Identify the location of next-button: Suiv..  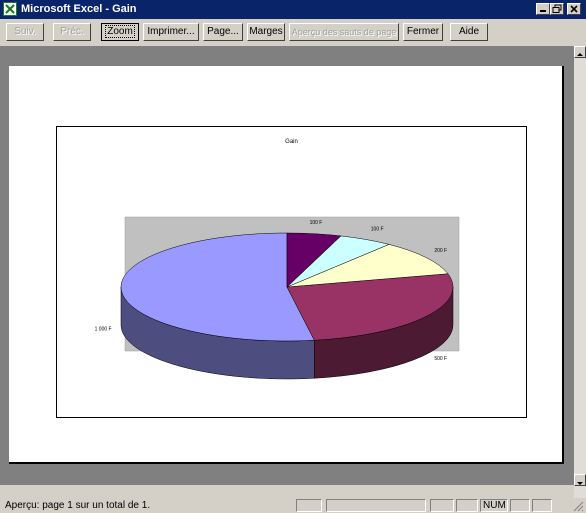
(25, 32).